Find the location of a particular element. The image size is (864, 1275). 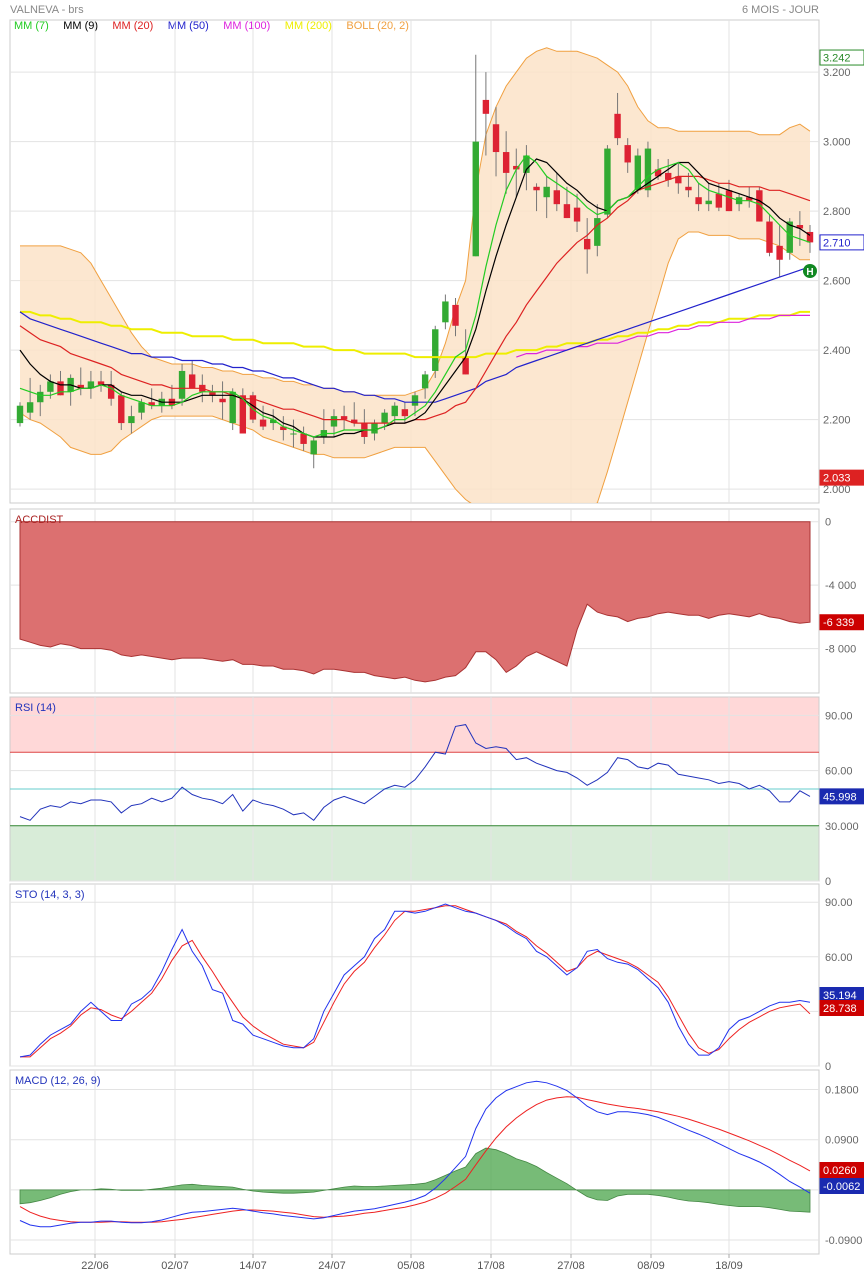

value-label: 2.710 is located at coordinates (837, 243).